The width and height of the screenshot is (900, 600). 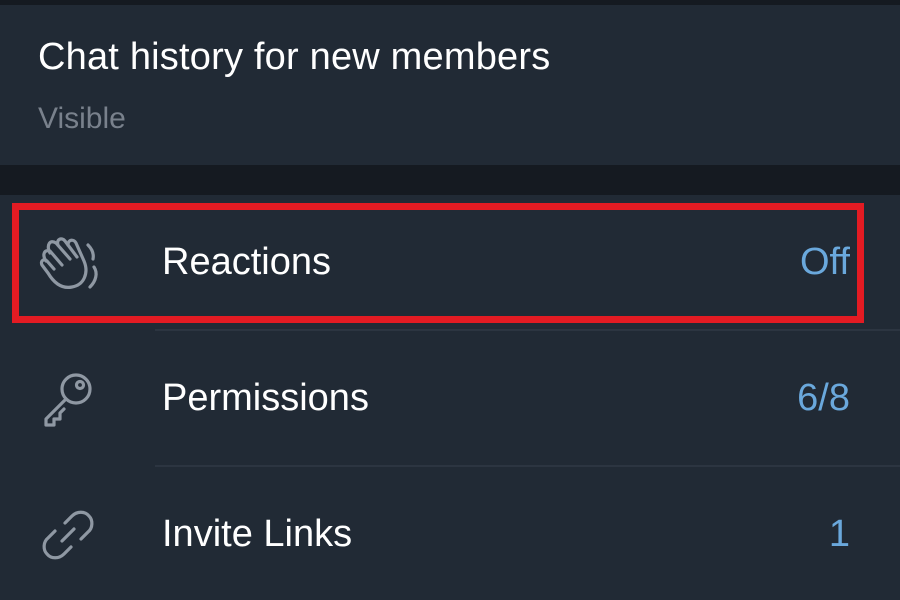 What do you see at coordinates (68, 399) in the screenshot?
I see `key-icon` at bounding box center [68, 399].